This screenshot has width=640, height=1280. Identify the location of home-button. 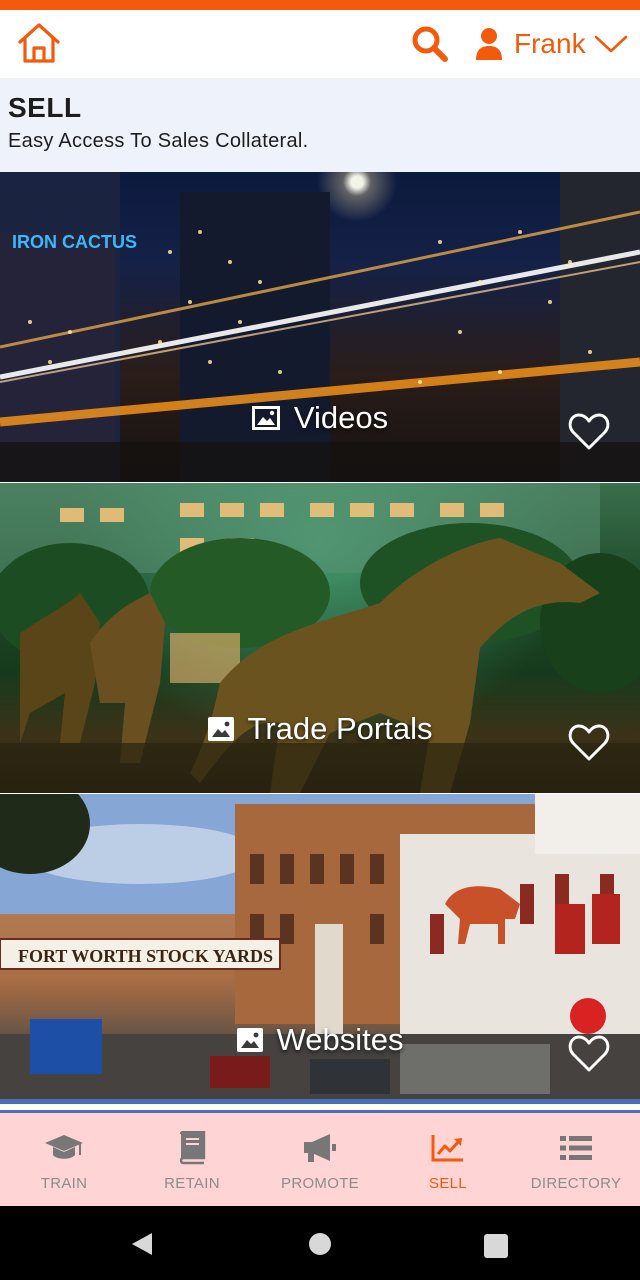
(39, 43).